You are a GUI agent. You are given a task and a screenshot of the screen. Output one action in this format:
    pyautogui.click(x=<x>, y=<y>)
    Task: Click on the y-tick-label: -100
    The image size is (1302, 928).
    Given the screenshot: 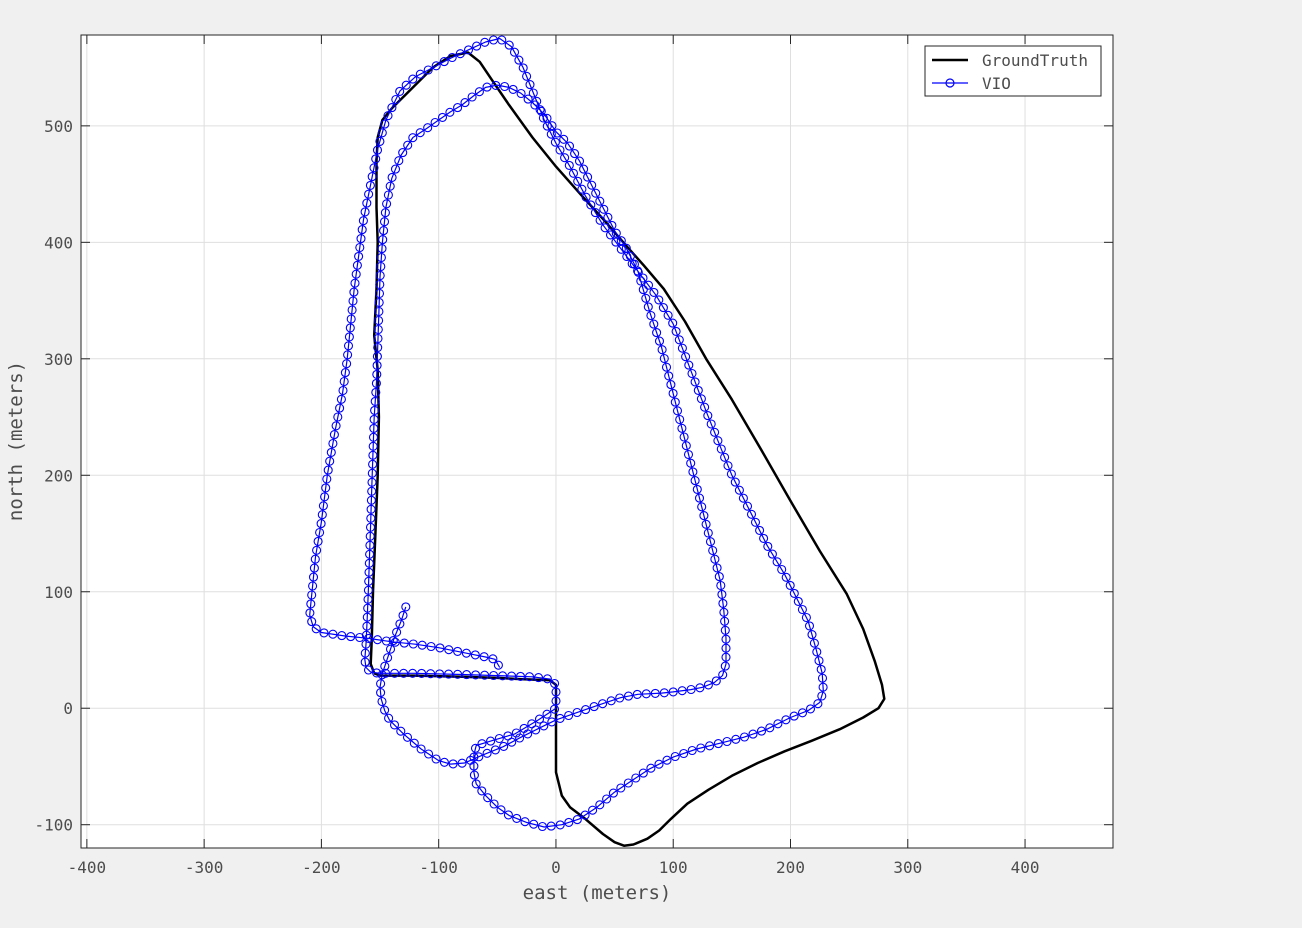 What is the action you would take?
    pyautogui.click(x=53, y=825)
    